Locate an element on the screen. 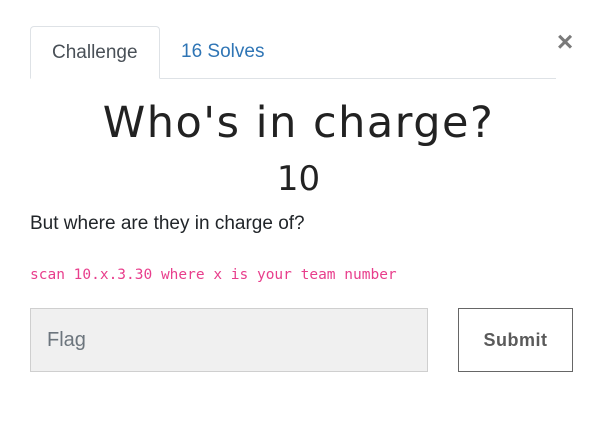 Image resolution: width=597 pixels, height=422 pixels. tab-challenge: Challenge is located at coordinates (95, 52).